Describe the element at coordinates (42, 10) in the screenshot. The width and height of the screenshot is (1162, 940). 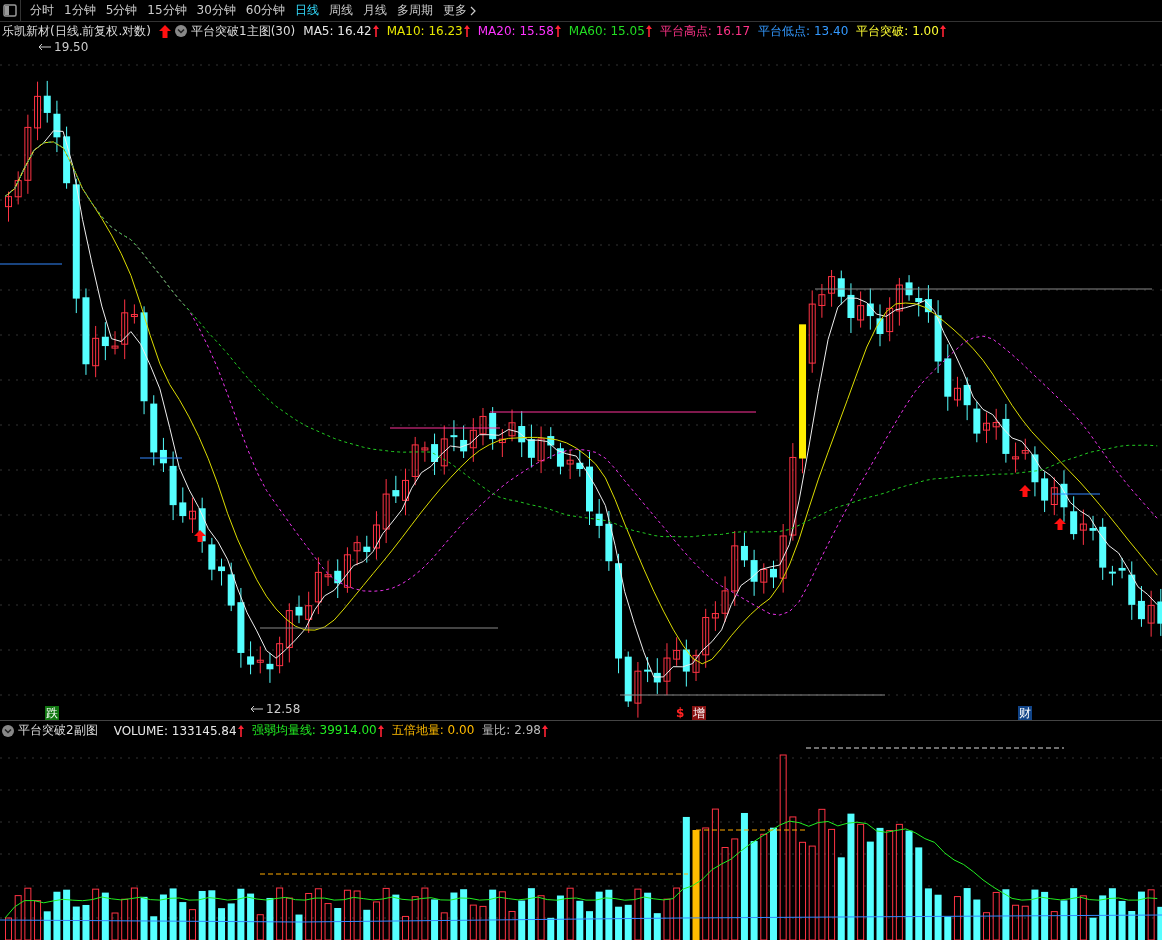
I see `period-tab: 分时` at that location.